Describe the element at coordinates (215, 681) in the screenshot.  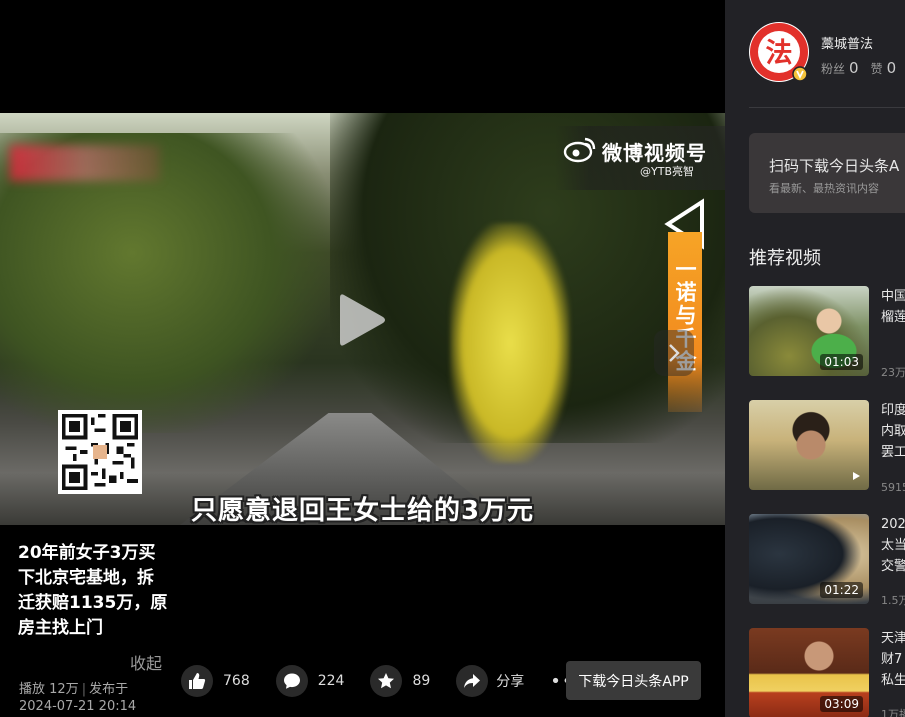
I see `like-button: 768` at that location.